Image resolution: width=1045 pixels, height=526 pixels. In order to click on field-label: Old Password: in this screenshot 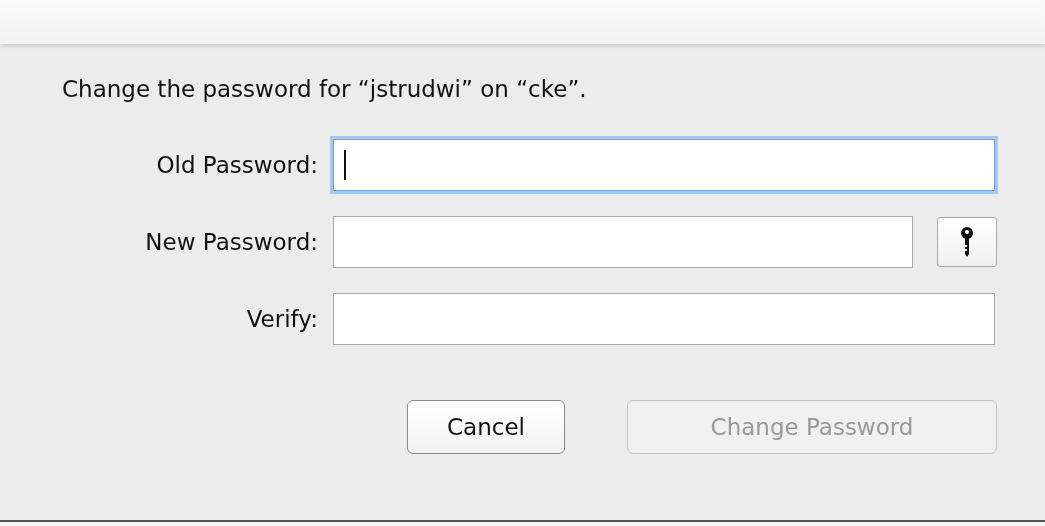, I will do `click(237, 165)`.